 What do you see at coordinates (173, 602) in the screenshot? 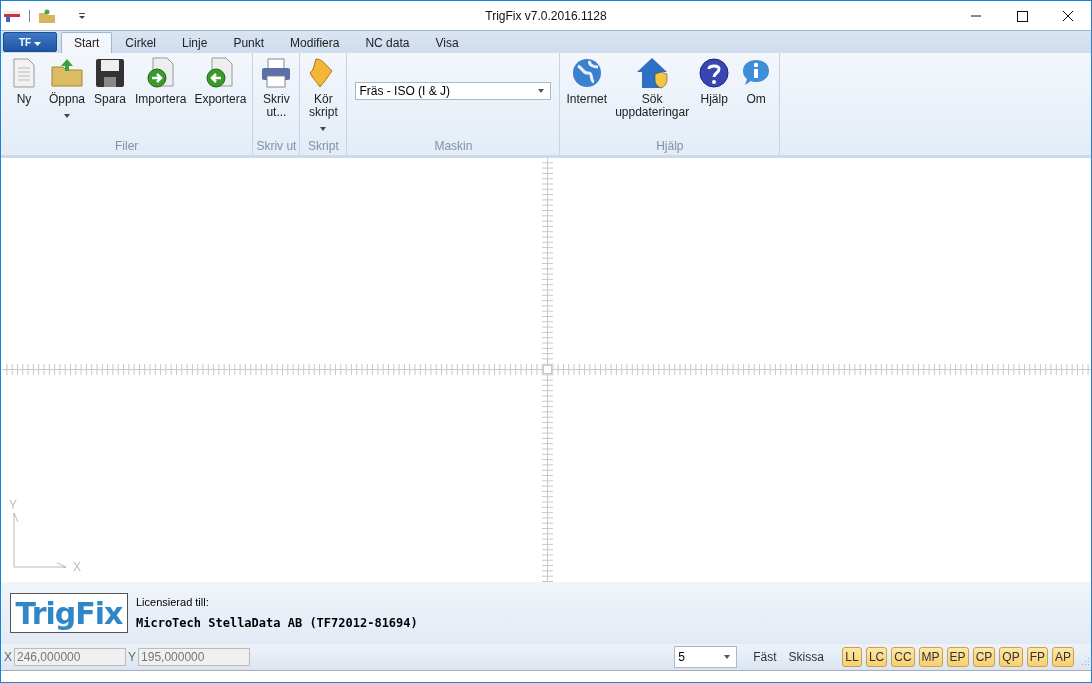
I see `license-label: Licensierad till:` at bounding box center [173, 602].